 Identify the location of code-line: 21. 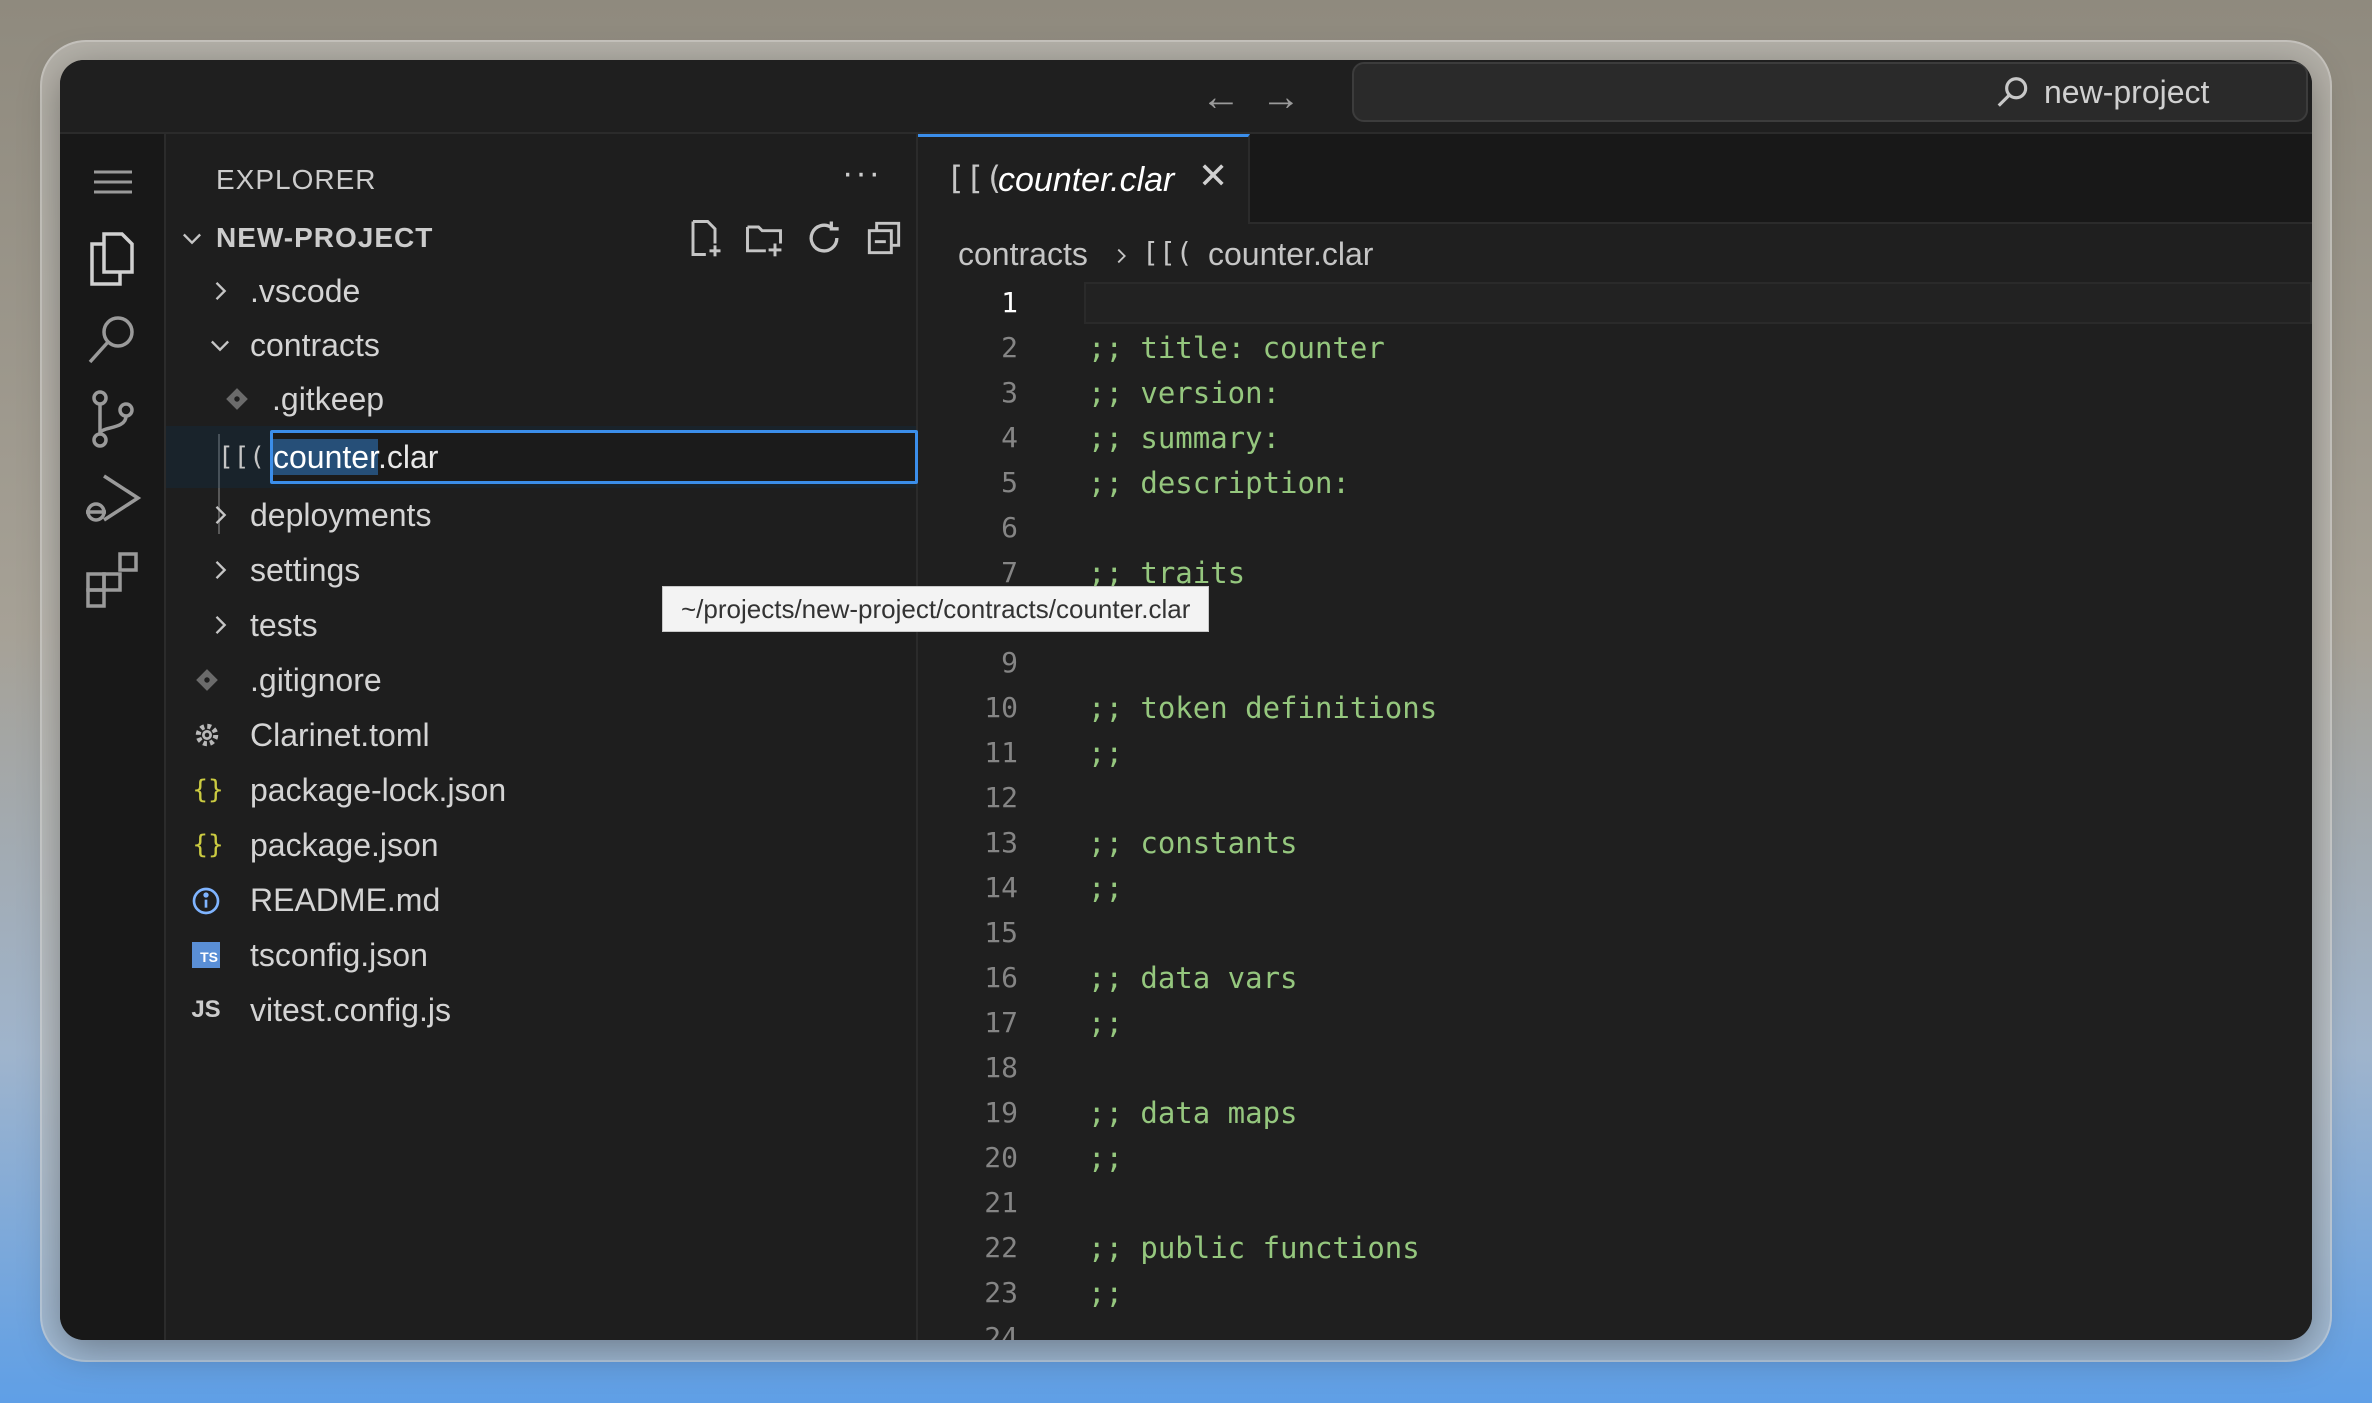
(1615, 1204).